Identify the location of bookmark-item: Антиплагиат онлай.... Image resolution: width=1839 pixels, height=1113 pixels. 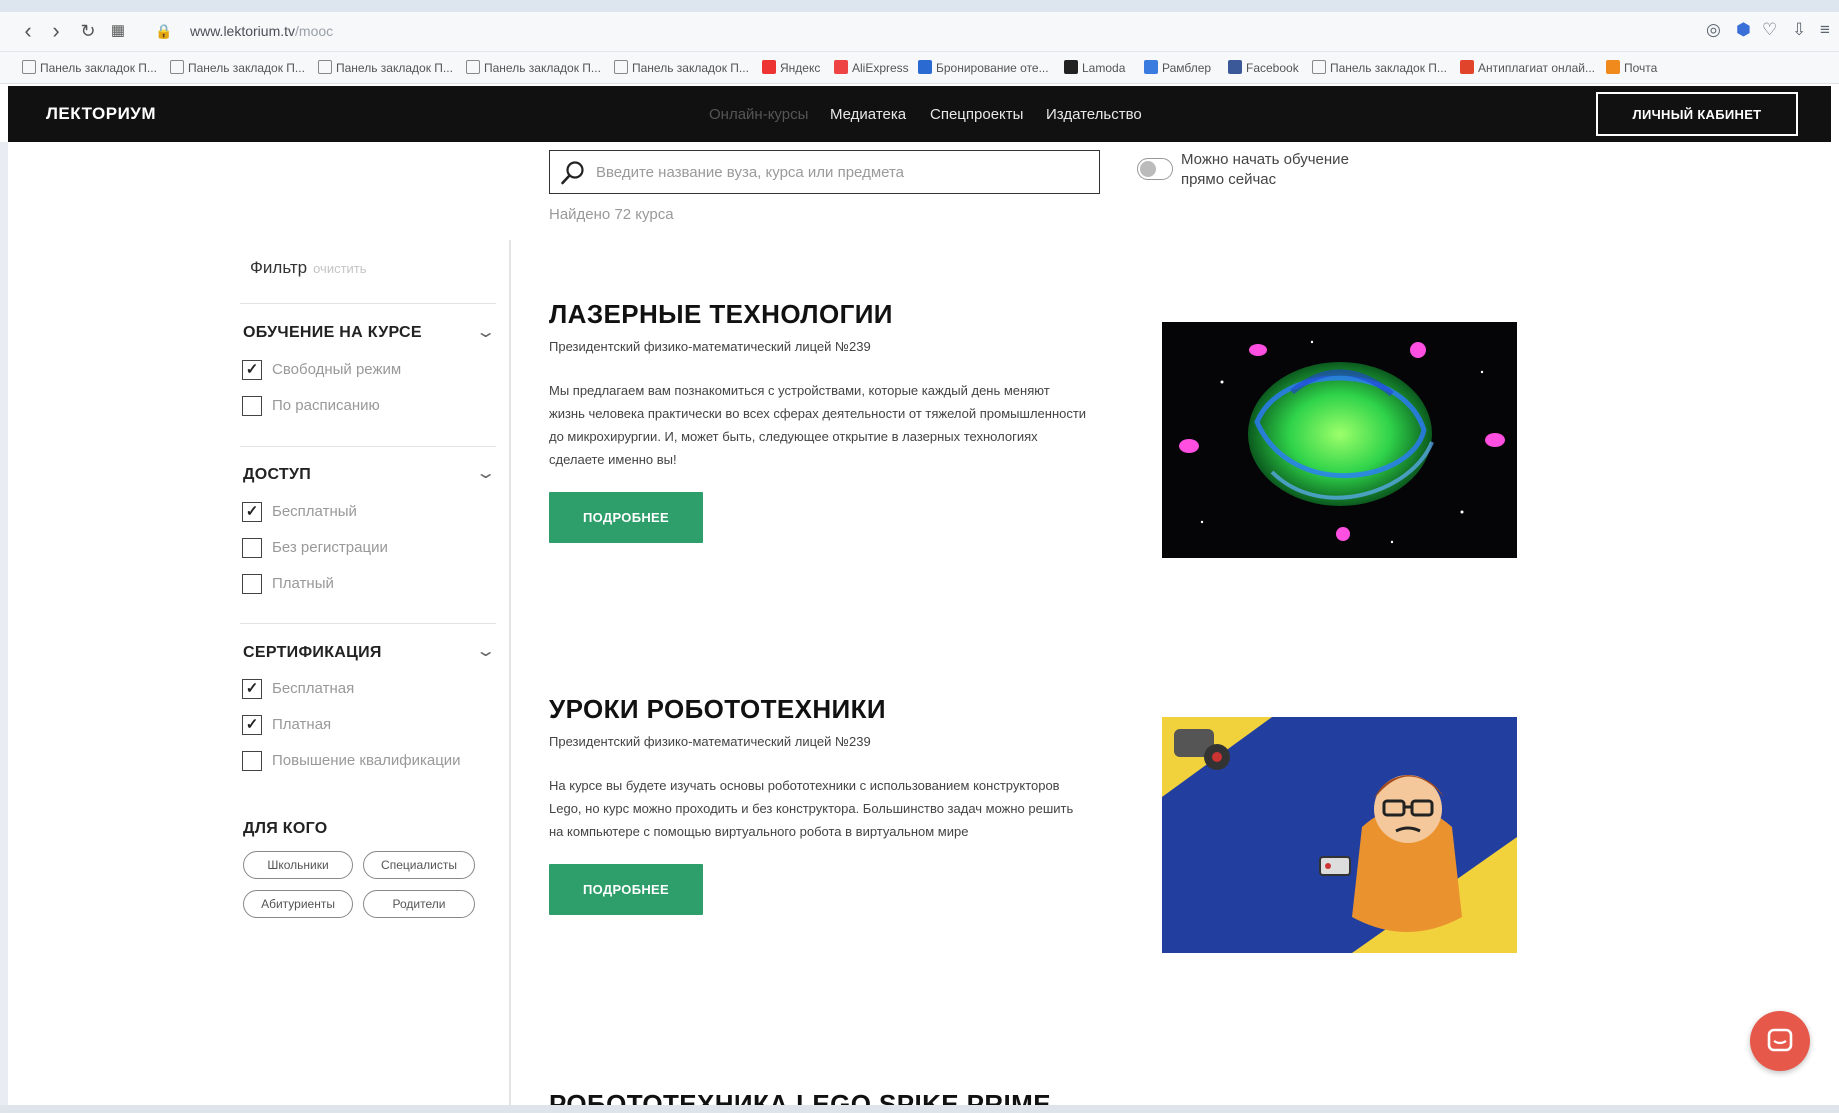
(1527, 67).